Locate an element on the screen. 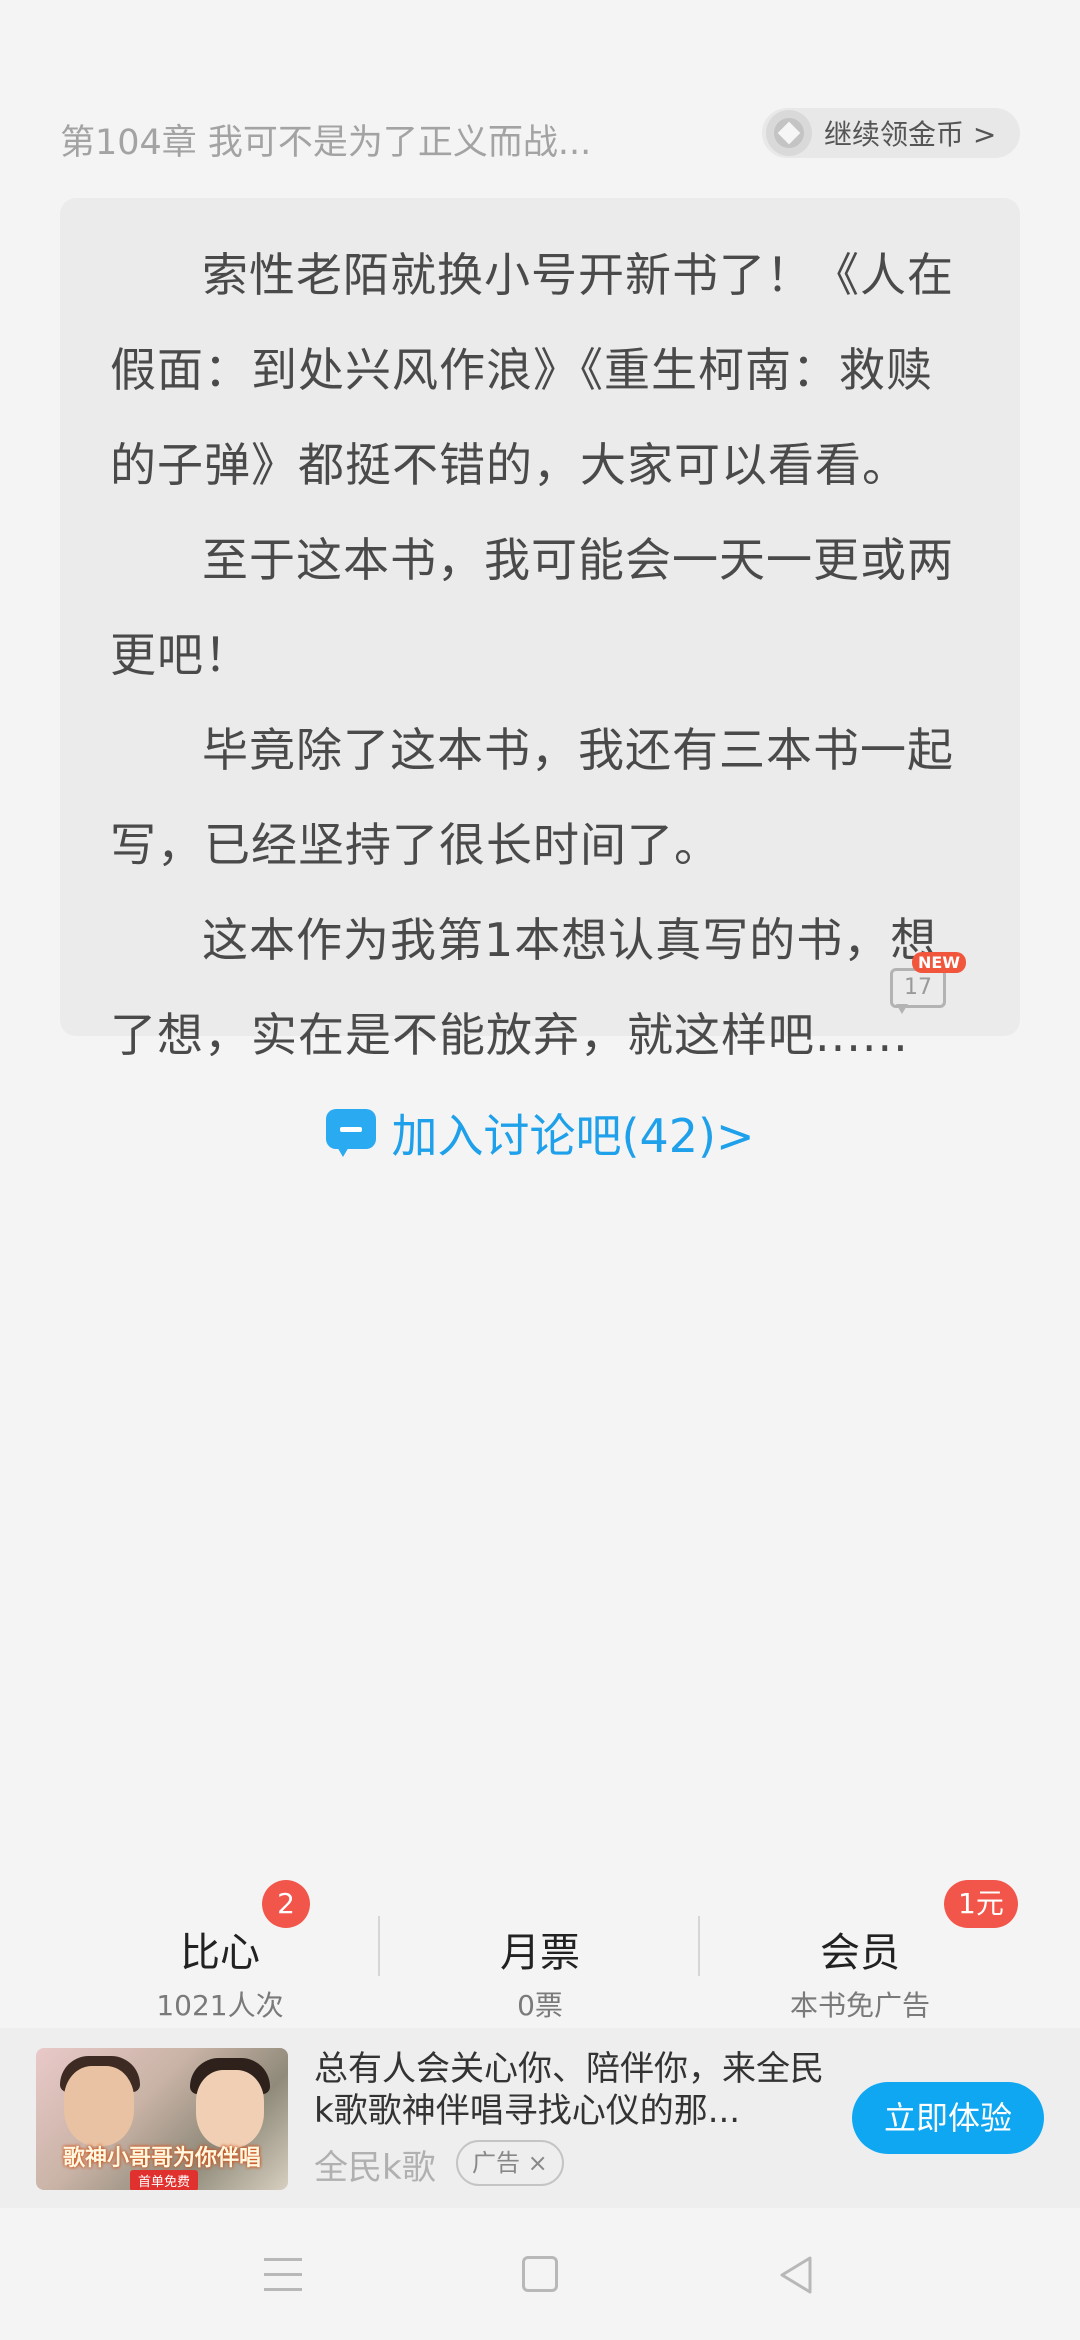  bixin-count: 1021人次 is located at coordinates (220, 2005).